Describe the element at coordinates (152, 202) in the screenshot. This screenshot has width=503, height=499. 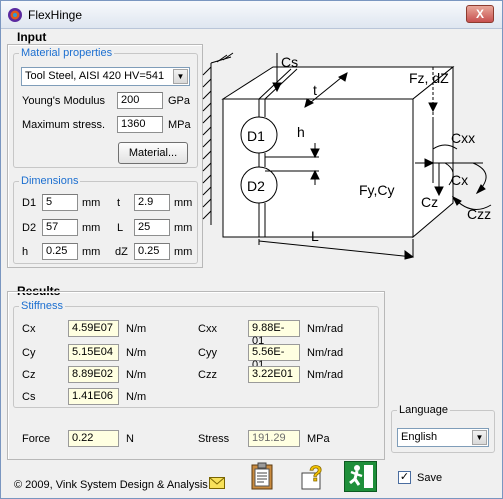
I see `t-input: 2.9` at that location.